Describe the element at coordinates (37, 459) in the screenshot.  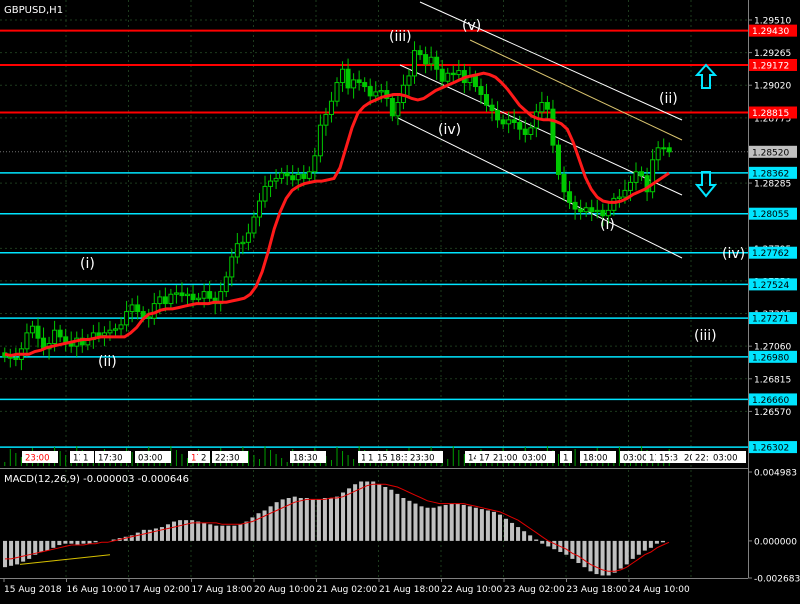
I see `time-marker-label: 23:00` at that location.